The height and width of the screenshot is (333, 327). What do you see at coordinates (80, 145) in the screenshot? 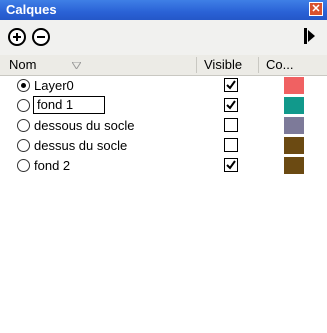
I see `layer-name: dessus du socle` at bounding box center [80, 145].